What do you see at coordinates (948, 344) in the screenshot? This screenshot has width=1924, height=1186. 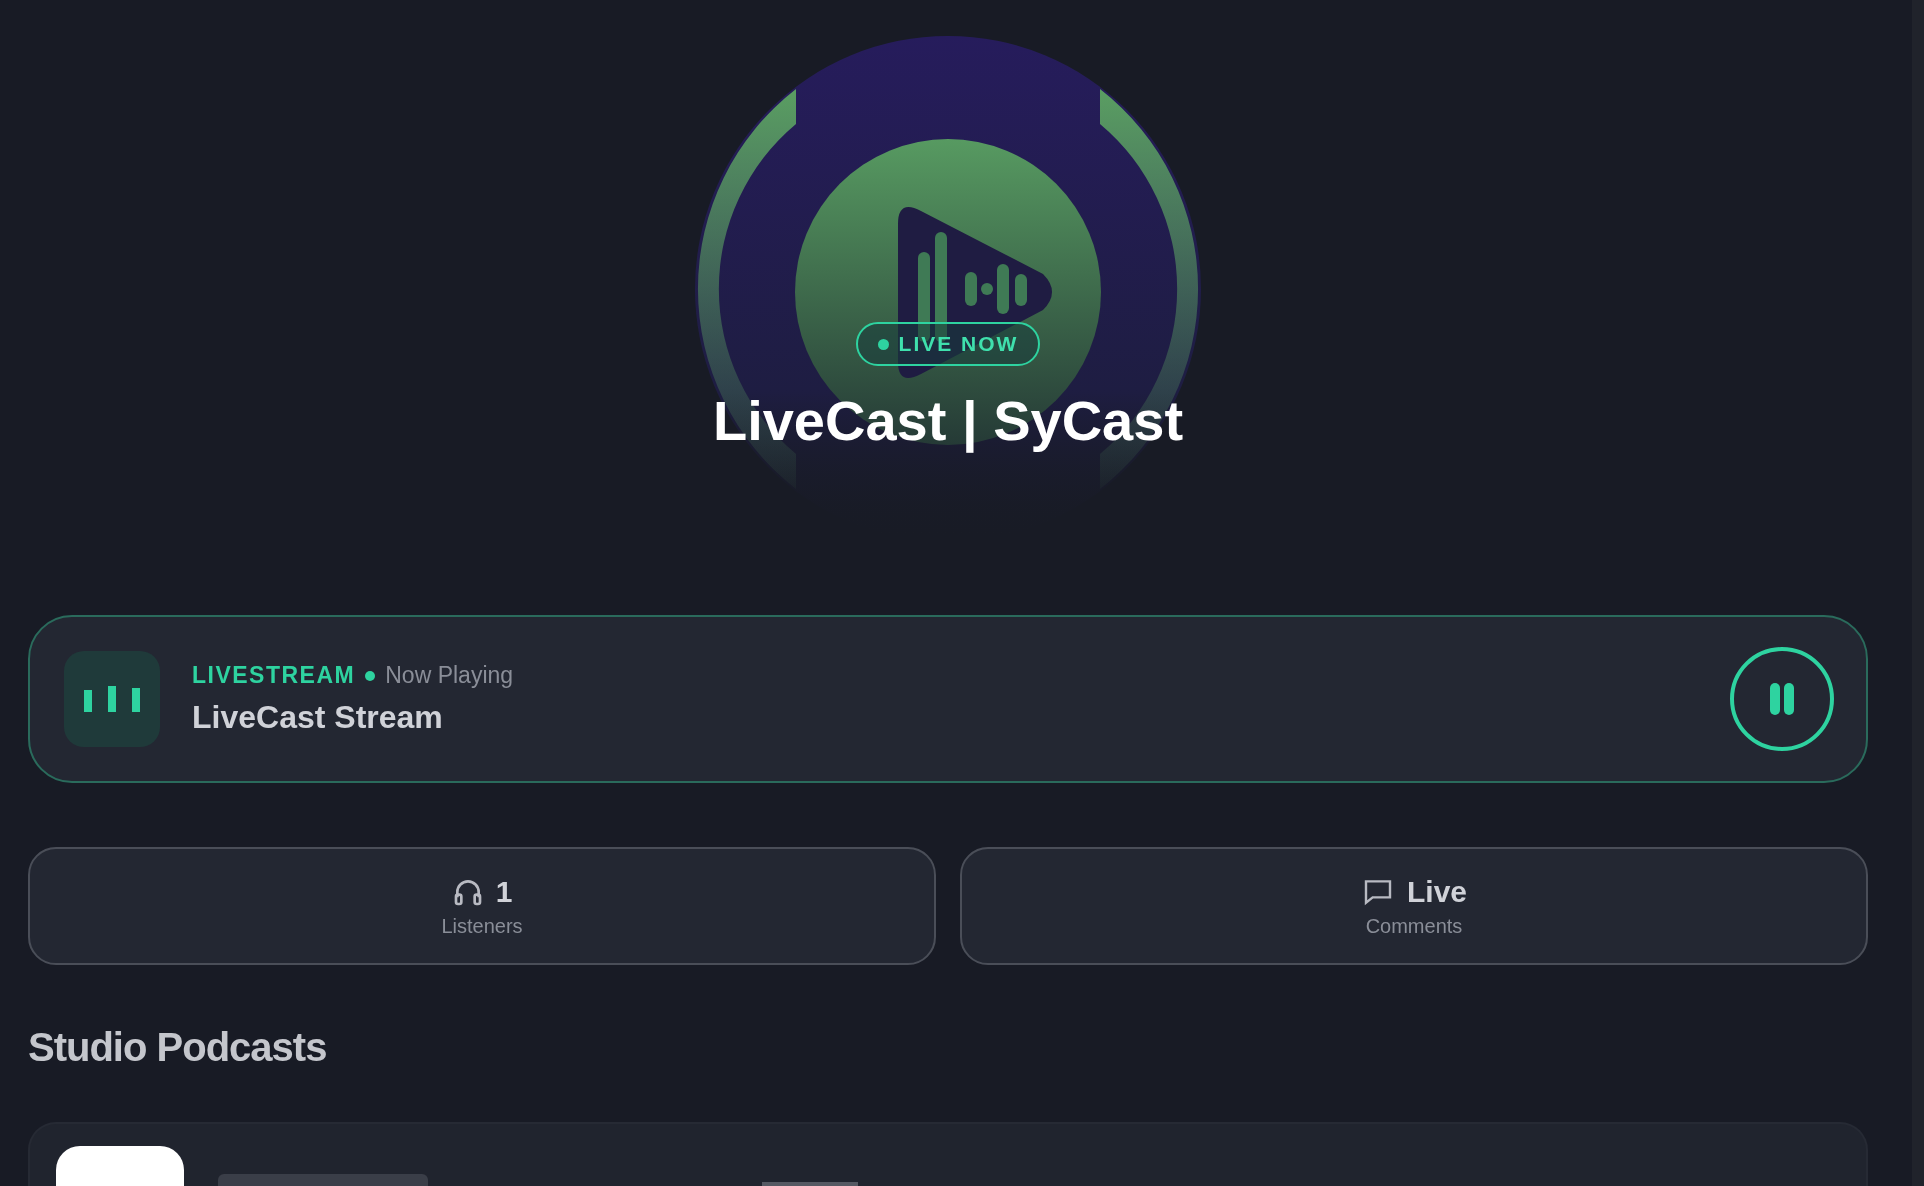 I see `live-badge: LIVE NOW` at bounding box center [948, 344].